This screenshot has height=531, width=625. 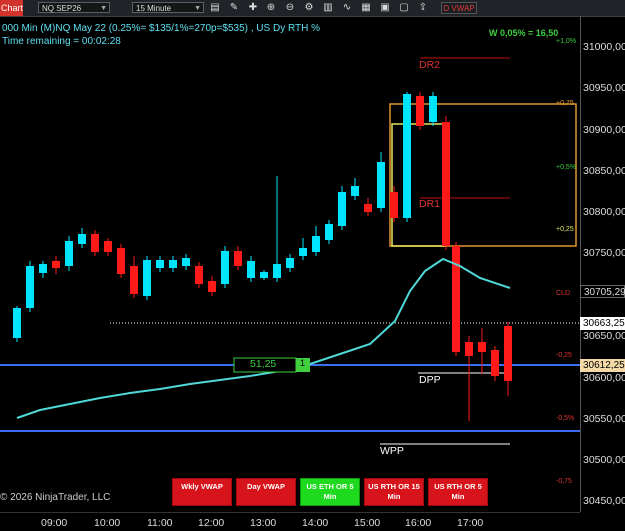 What do you see at coordinates (394, 492) in the screenshot?
I see `us-rth-or-15-button: US RTH OR 15 Min` at bounding box center [394, 492].